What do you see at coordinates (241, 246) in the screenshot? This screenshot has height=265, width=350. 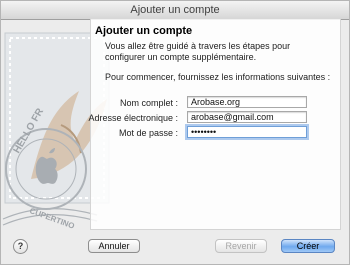 I see `back-button: Revenir` at bounding box center [241, 246].